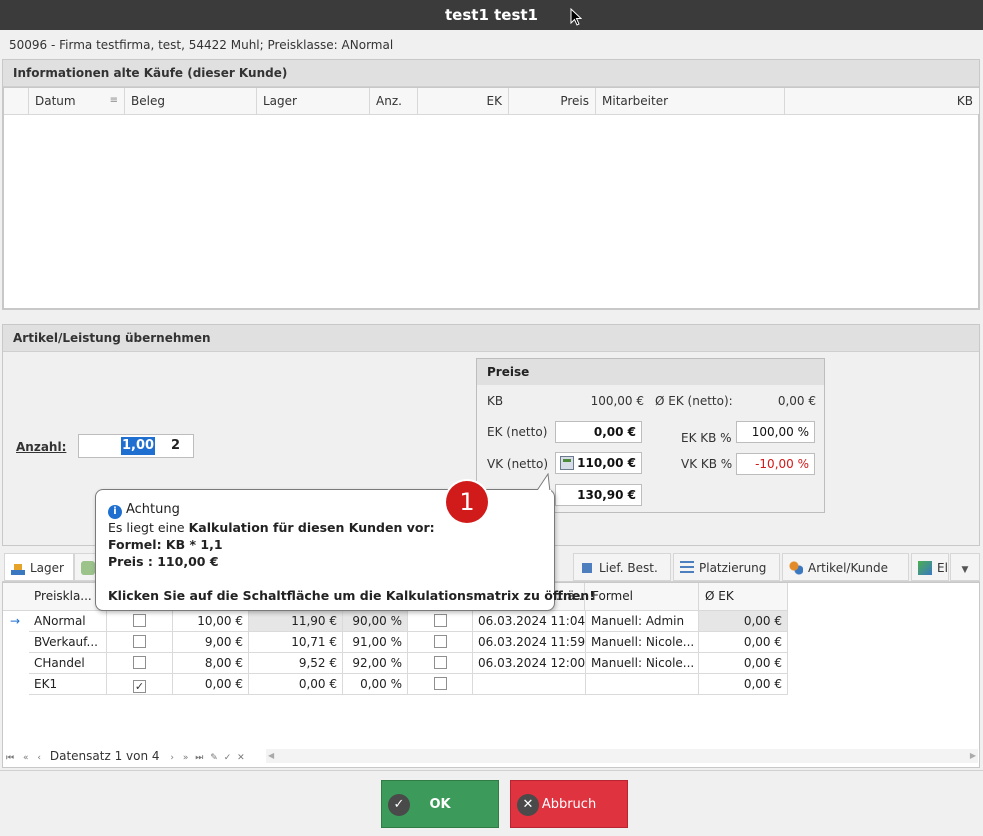 This screenshot has height=836, width=983. What do you see at coordinates (165, 544) in the screenshot?
I see `tooltip-formula: Formel: KB * 1,1` at bounding box center [165, 544].